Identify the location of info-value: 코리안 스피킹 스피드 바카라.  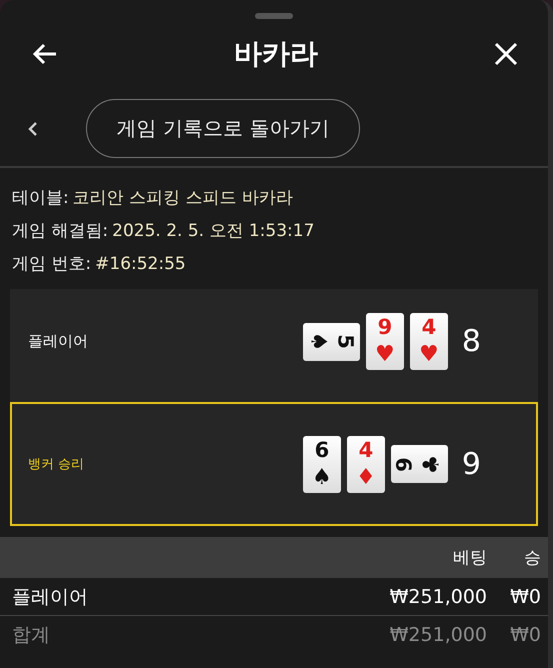
(182, 198).